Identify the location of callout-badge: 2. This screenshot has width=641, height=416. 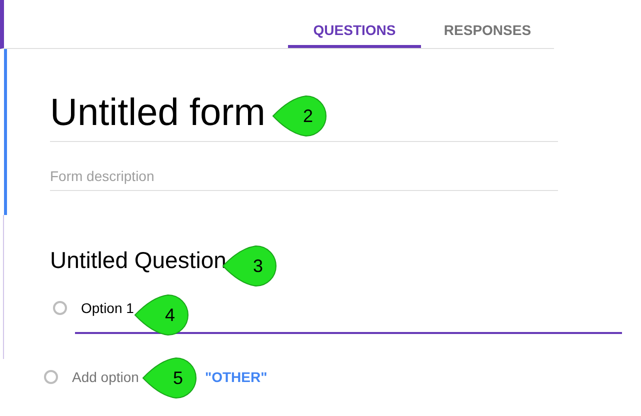
(300, 116).